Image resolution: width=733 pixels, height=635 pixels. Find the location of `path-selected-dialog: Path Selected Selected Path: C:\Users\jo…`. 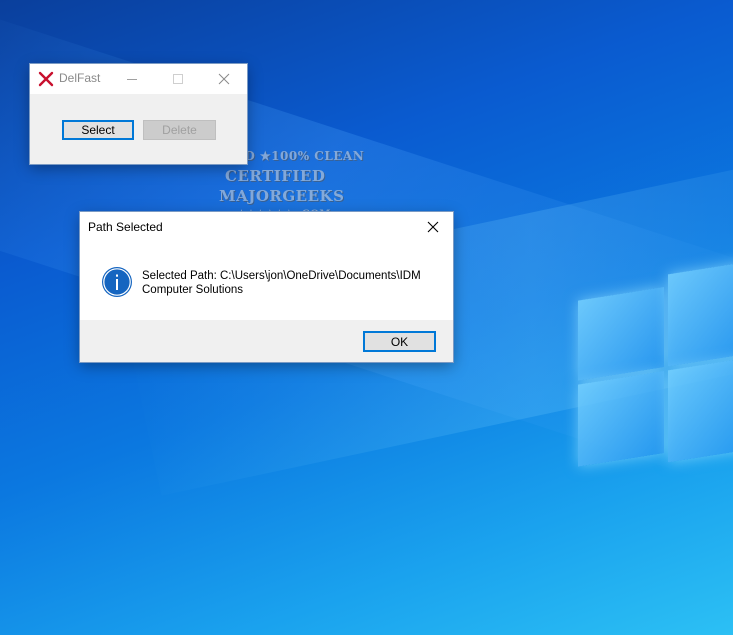

path-selected-dialog: Path Selected Selected Path: C:\Users\jo… is located at coordinates (266, 287).